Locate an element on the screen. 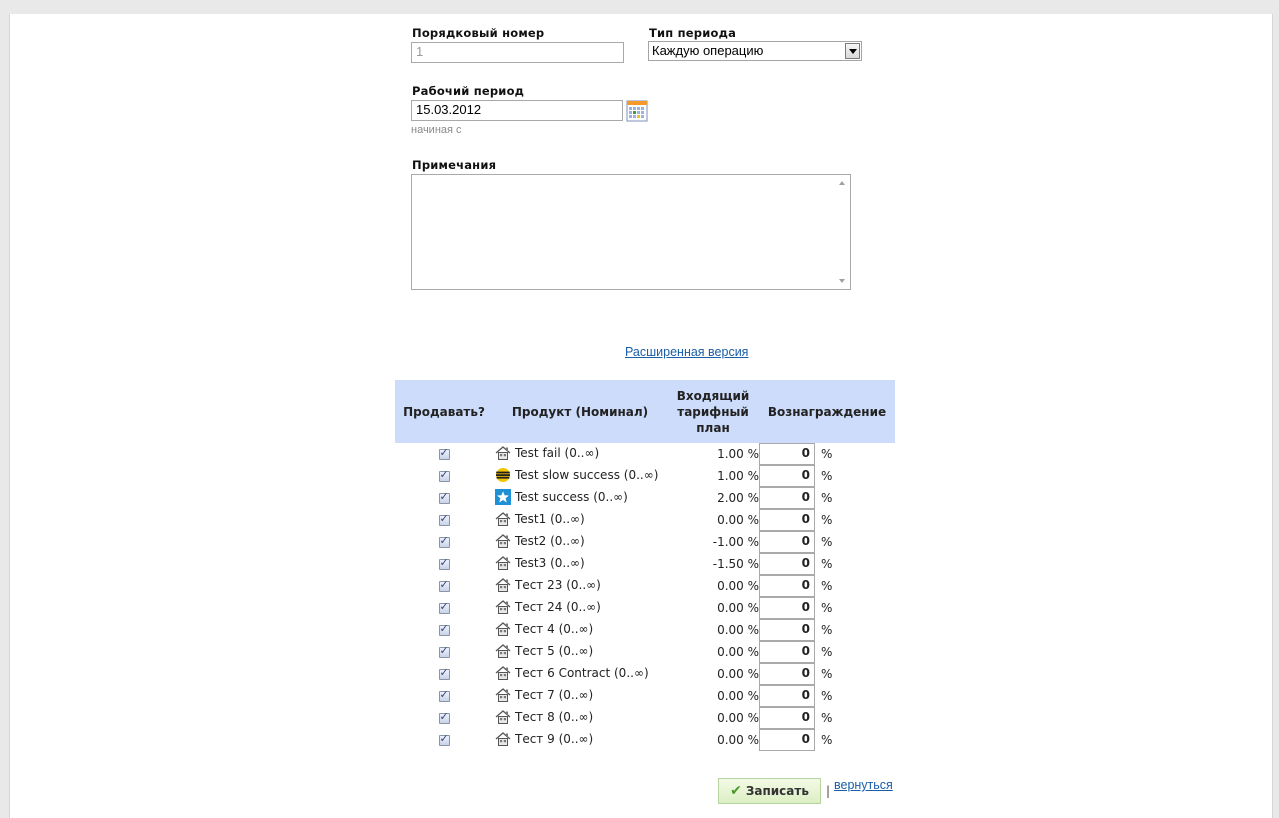 This screenshot has width=1279, height=818. rate-cell: -1.00 % is located at coordinates (735, 542).